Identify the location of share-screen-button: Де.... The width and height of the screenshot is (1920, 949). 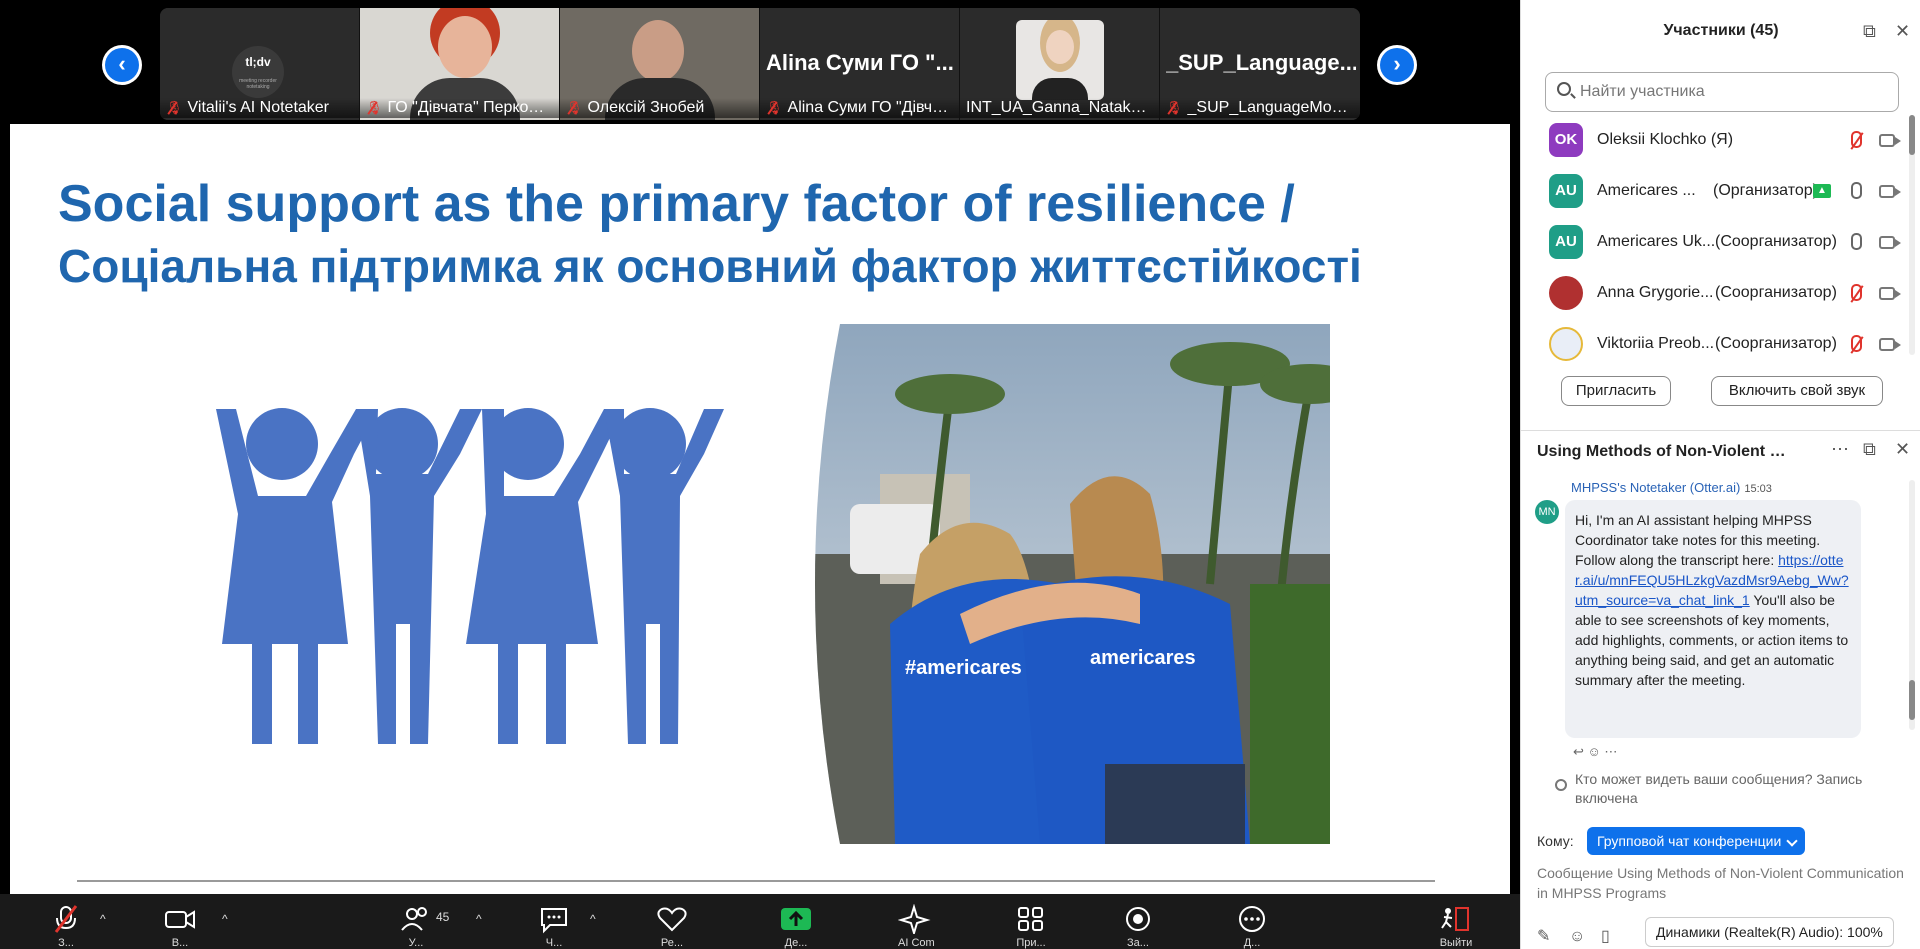
(796, 926).